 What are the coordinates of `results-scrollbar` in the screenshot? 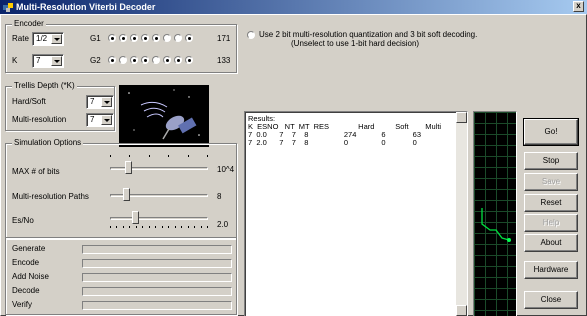 It's located at (461, 214).